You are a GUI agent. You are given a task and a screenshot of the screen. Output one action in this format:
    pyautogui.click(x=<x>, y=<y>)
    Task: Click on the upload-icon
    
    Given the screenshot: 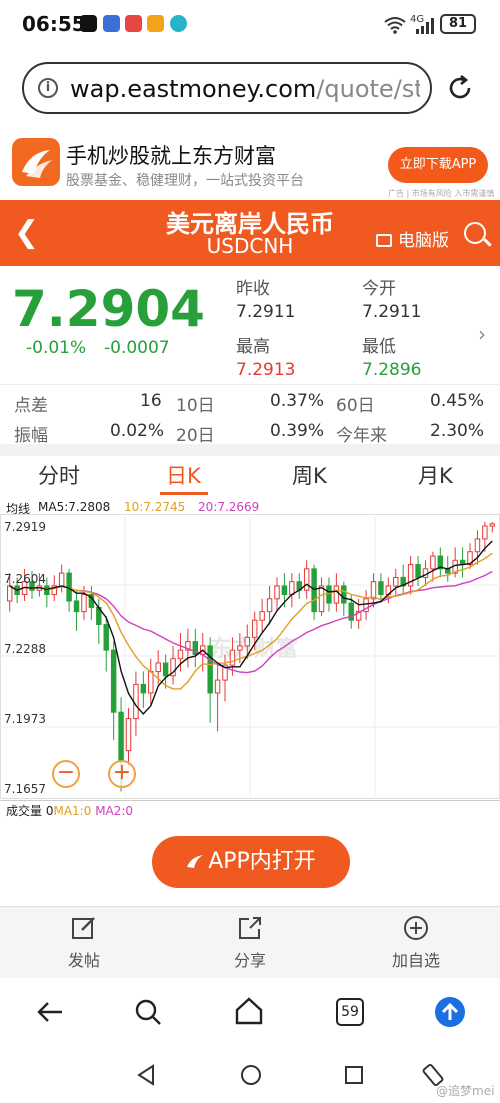 What is the action you would take?
    pyautogui.click(x=450, y=1012)
    